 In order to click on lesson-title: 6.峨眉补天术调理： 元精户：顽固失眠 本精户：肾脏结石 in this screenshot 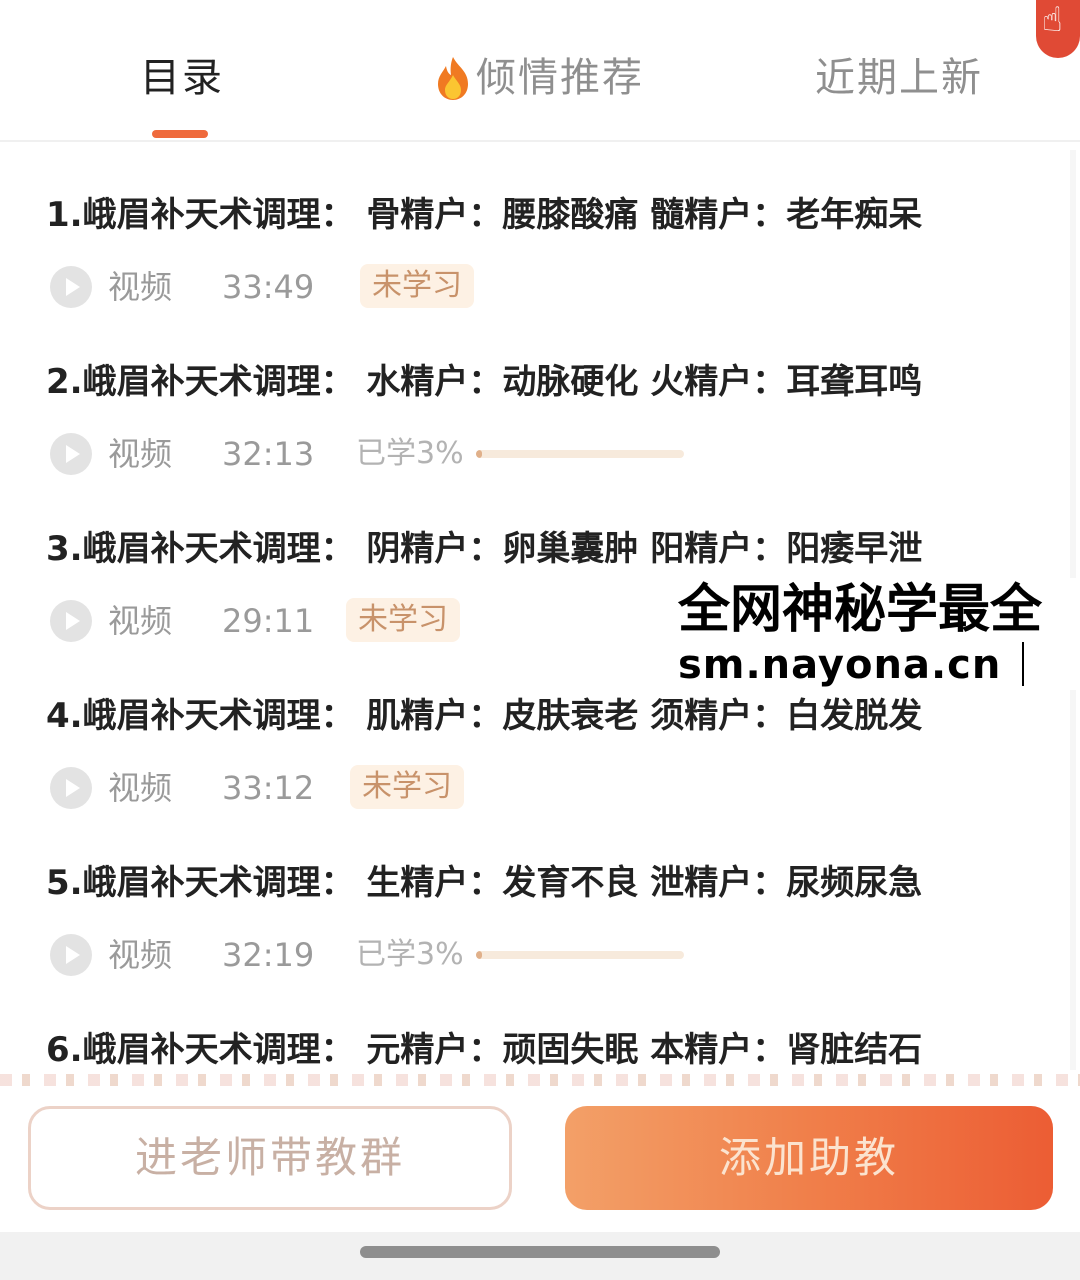, I will do `click(484, 1050)`.